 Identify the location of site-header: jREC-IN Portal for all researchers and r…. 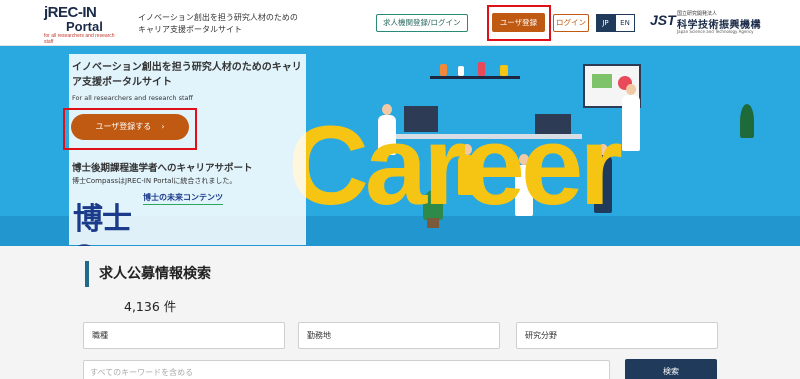
(400, 23).